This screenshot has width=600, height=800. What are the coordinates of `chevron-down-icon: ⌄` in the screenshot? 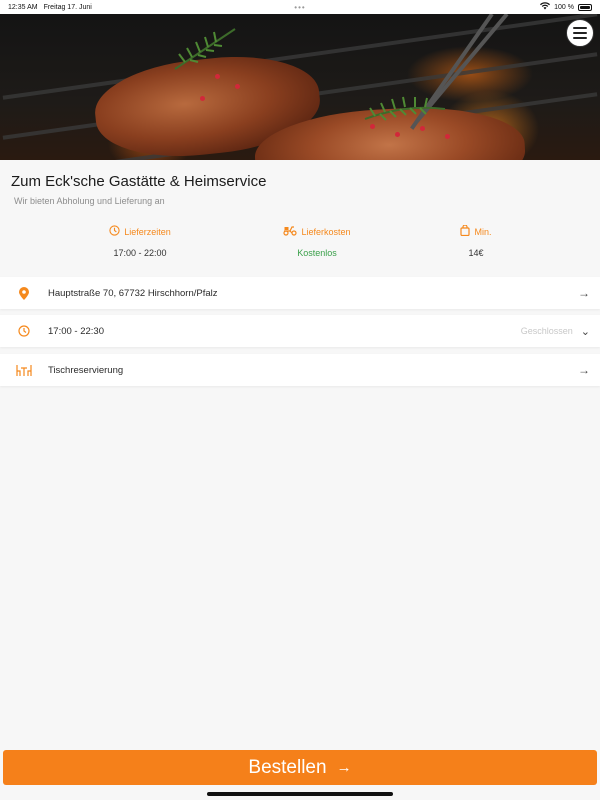 It's located at (585, 331).